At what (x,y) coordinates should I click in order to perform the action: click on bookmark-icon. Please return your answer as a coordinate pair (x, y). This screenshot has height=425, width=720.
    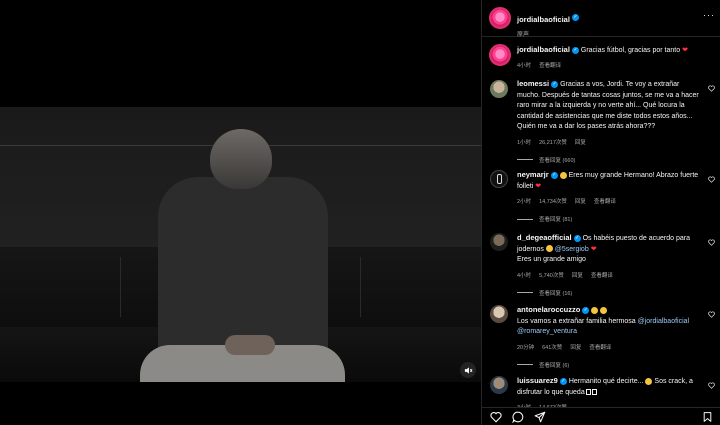
    Looking at the image, I should click on (707, 417).